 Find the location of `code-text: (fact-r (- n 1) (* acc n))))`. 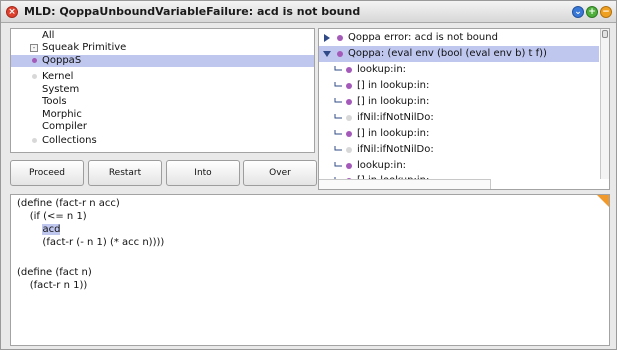

code-text: (fact-r (- n 1) (* acc n)))) is located at coordinates (91, 242).